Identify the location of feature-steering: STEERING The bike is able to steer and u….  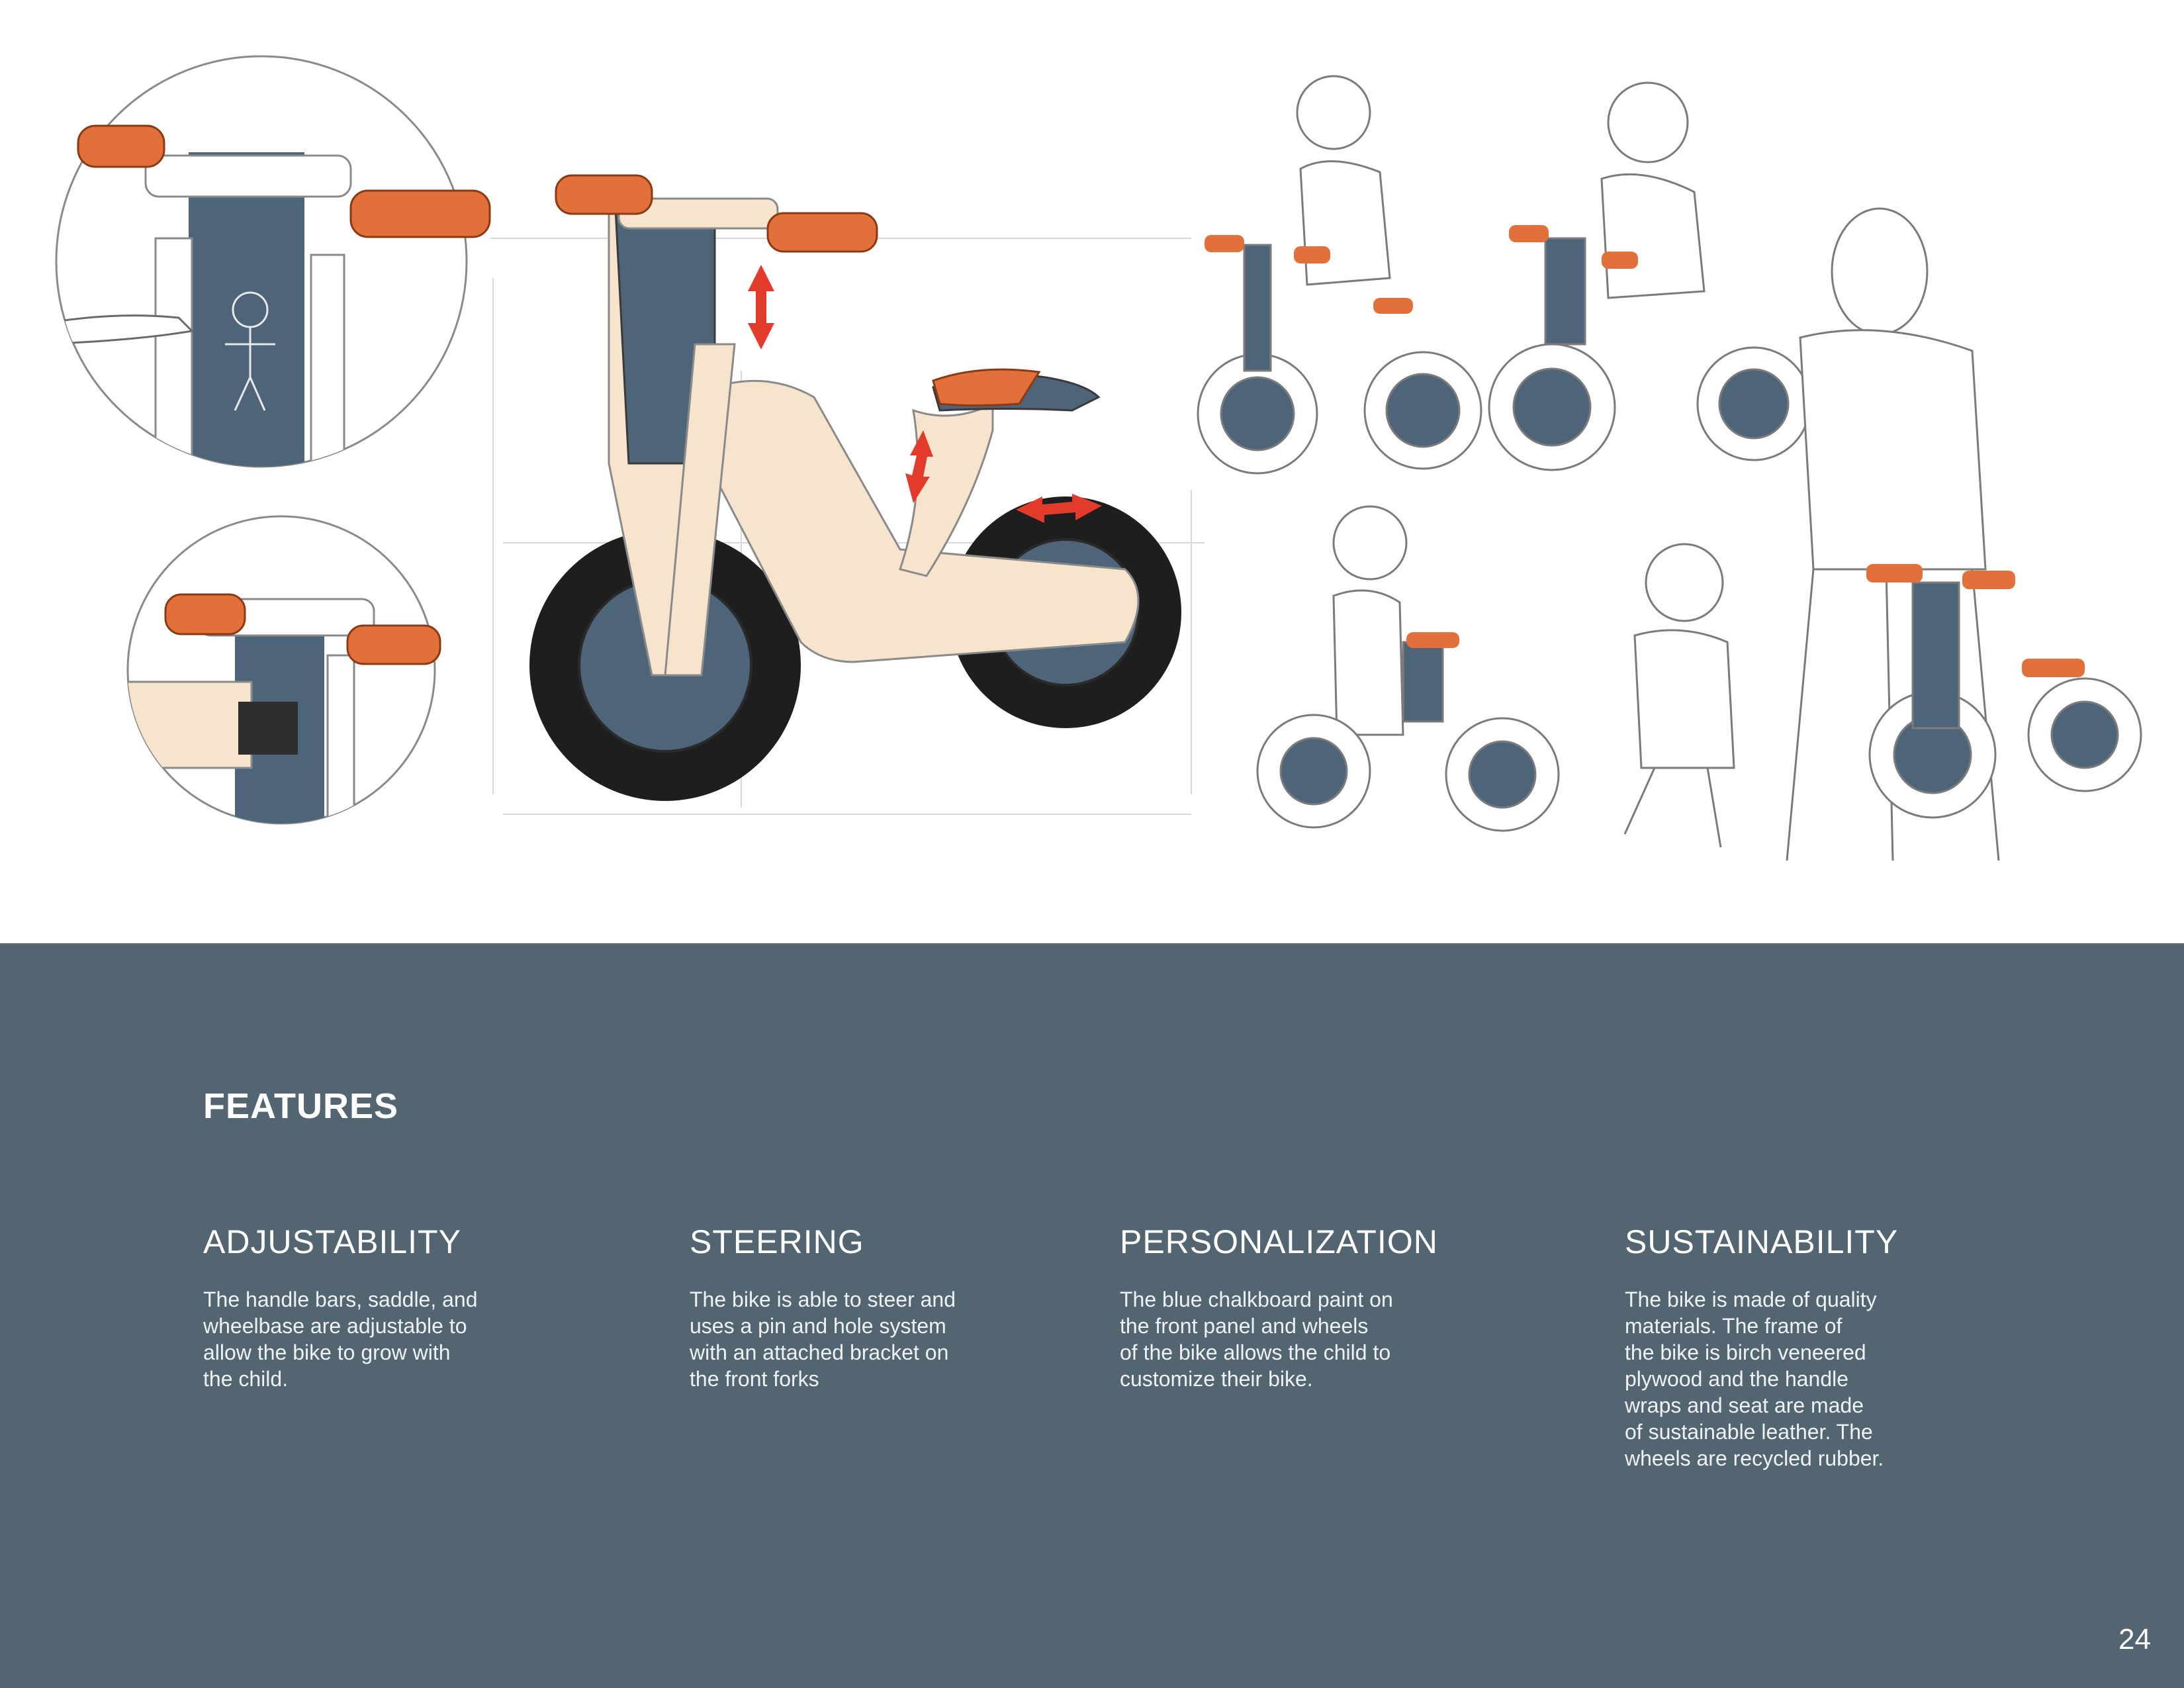
(869, 1307).